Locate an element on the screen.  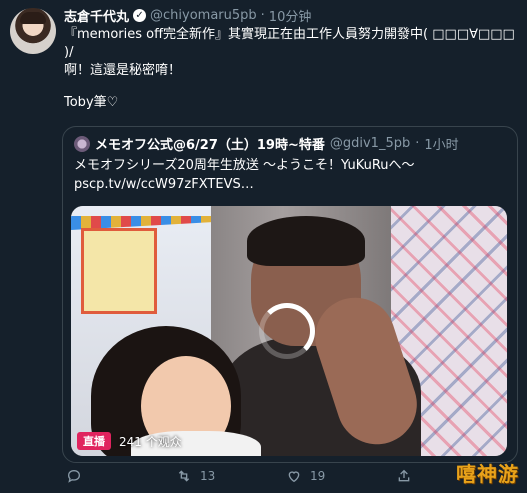
quoted-author-avatar is located at coordinates (82, 143).